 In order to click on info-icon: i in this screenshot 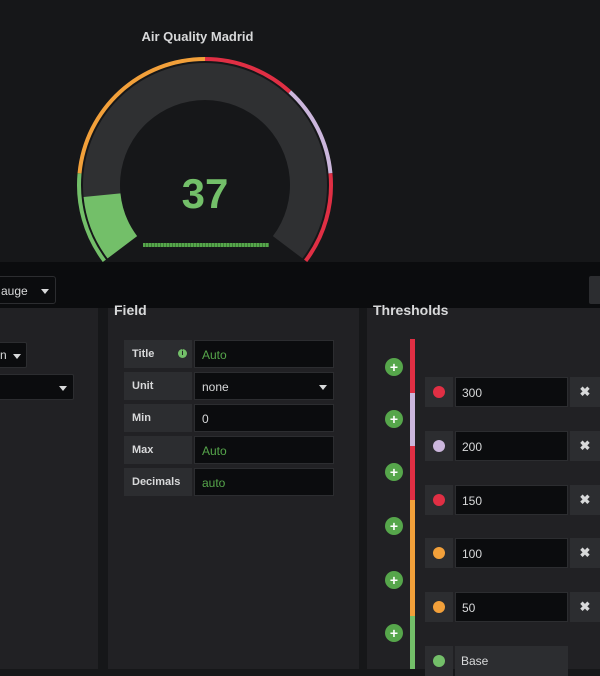, I will do `click(182, 353)`.